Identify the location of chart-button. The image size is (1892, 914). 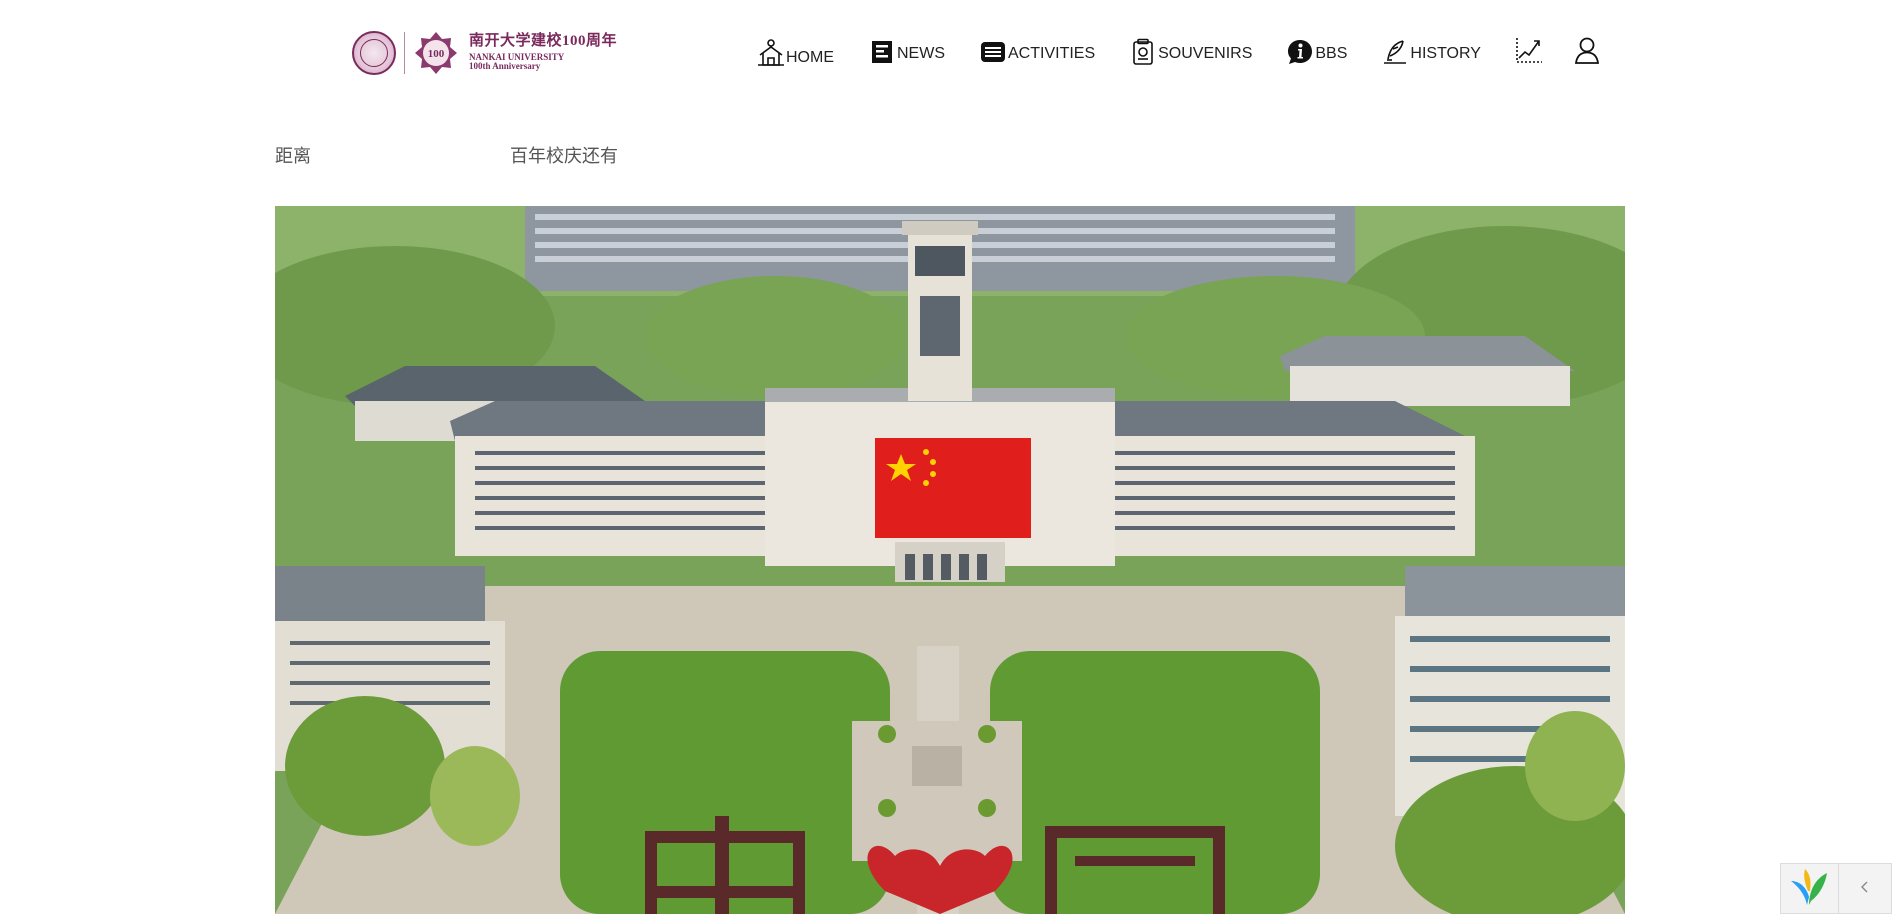
(1529, 52).